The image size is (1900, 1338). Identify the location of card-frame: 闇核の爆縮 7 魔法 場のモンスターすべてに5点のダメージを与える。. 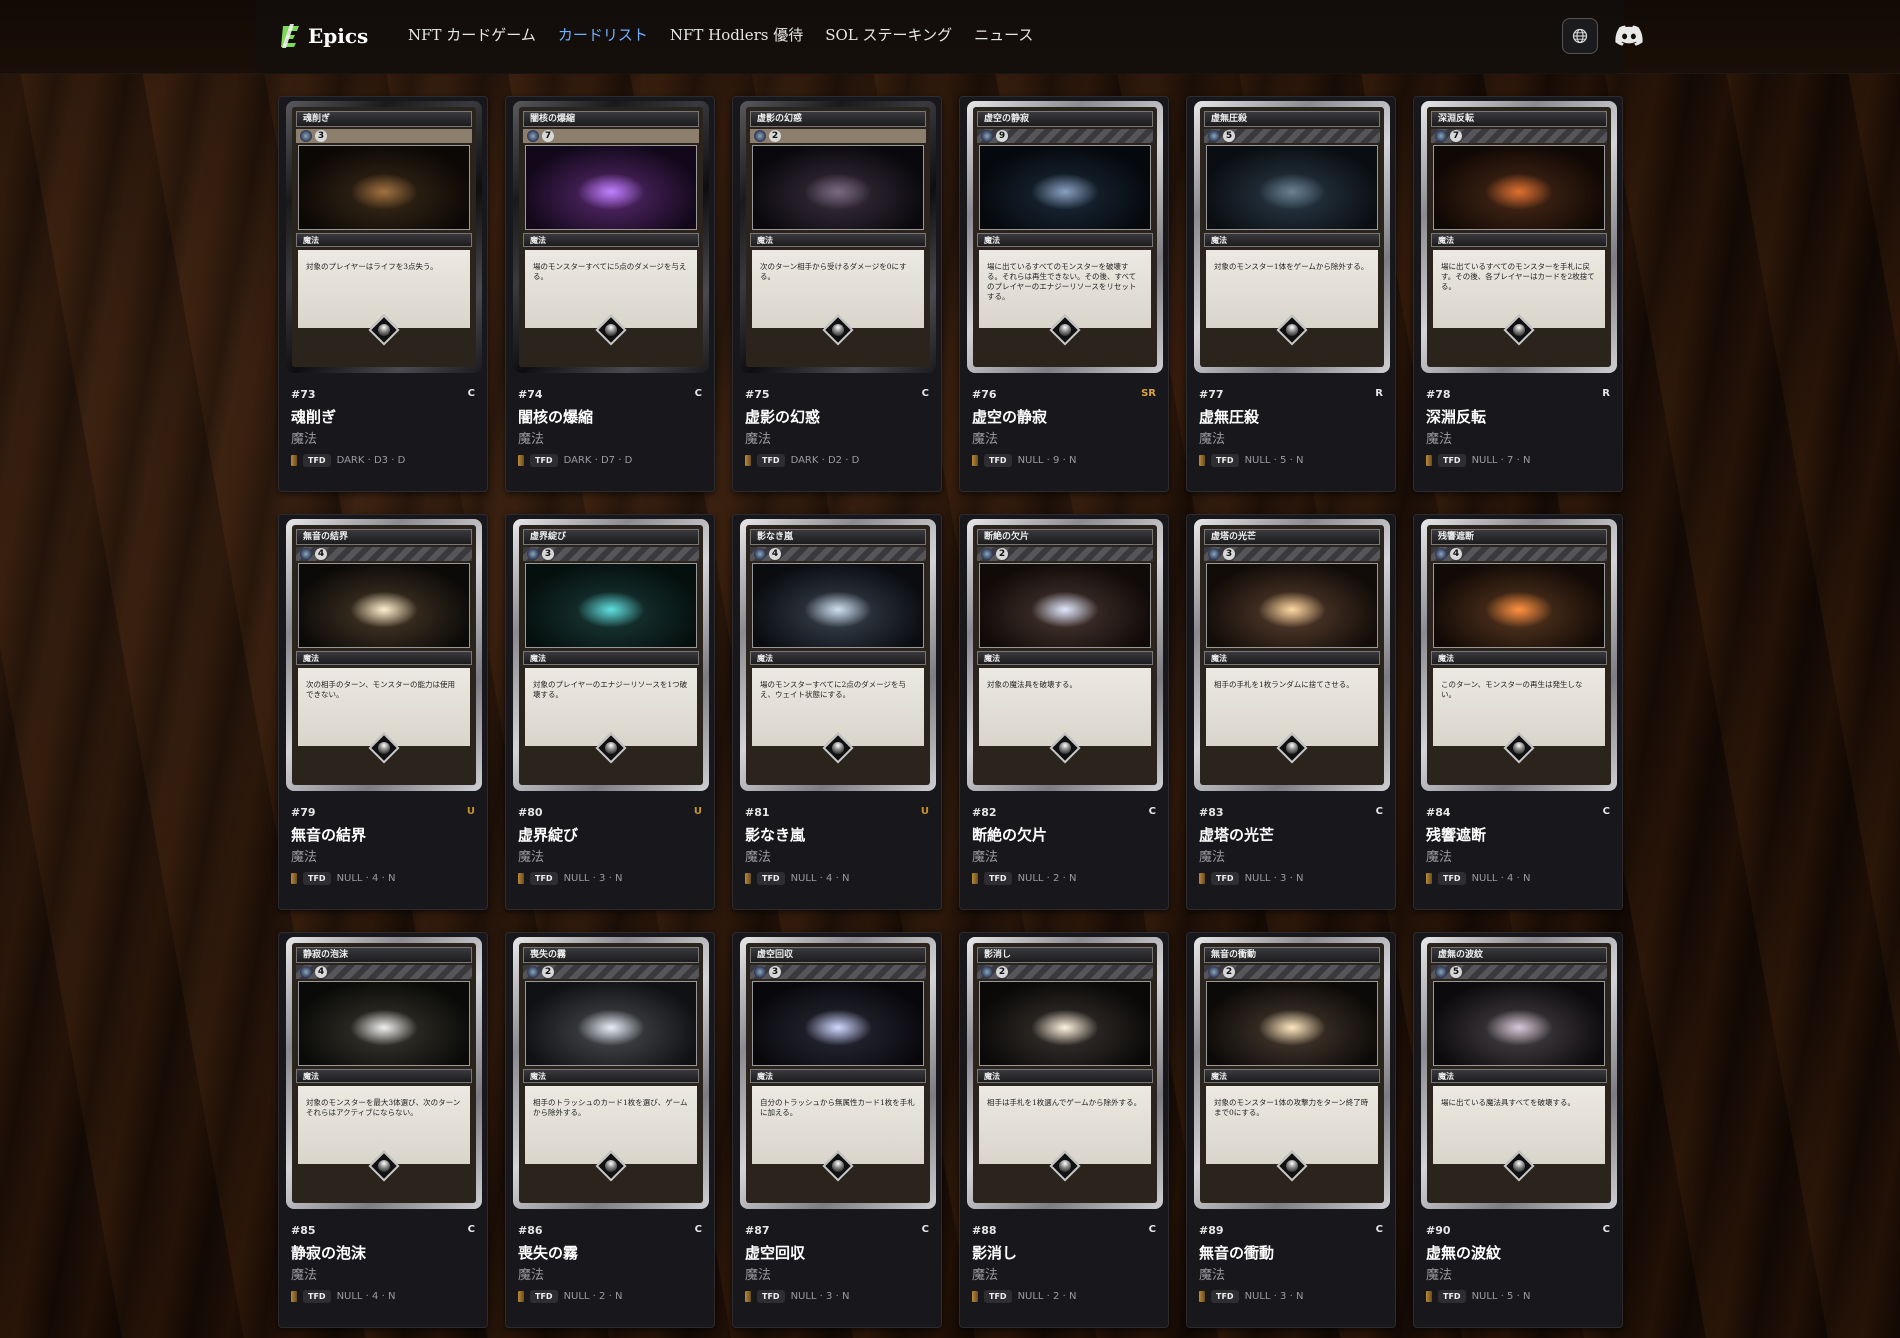
(611, 237).